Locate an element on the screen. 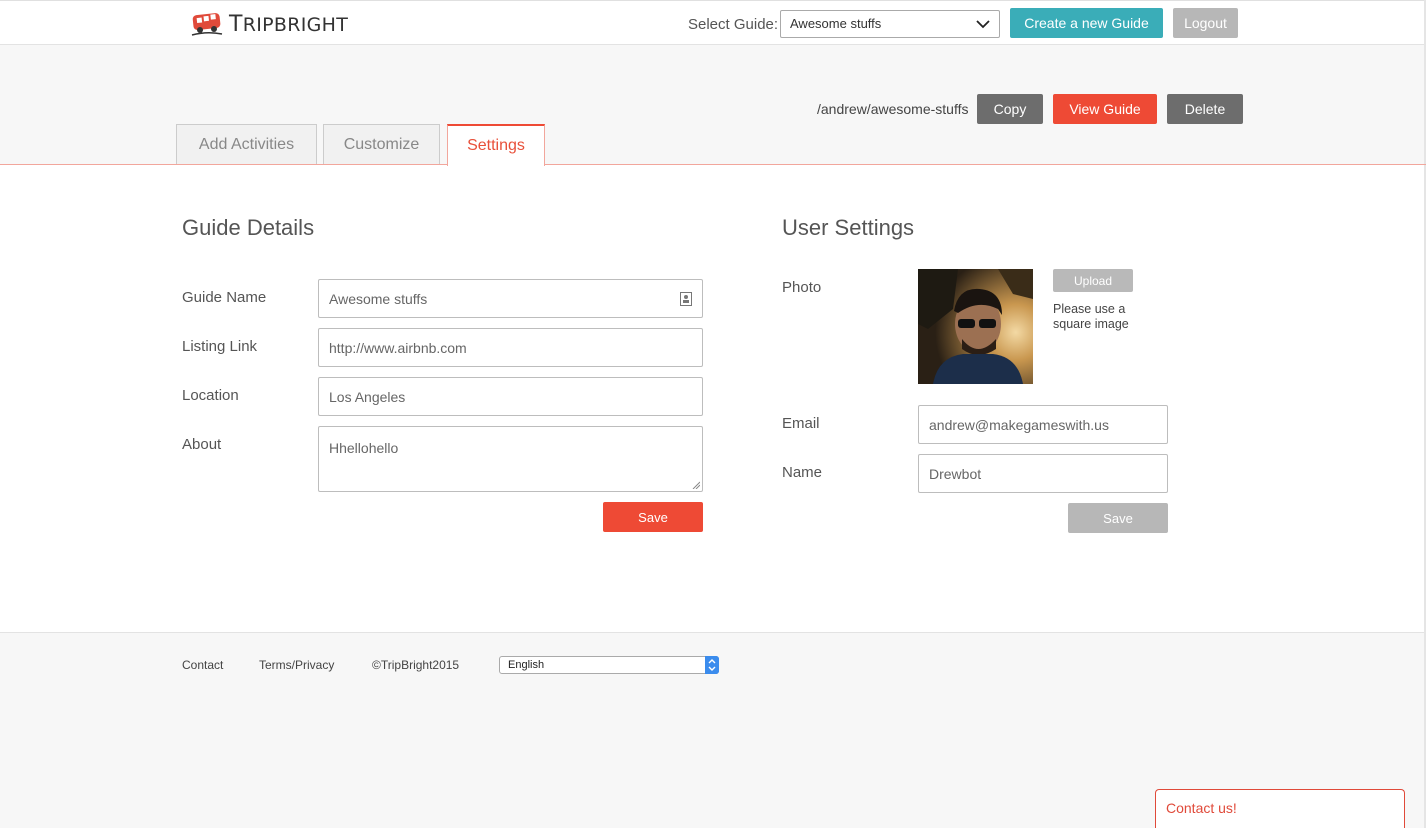 The image size is (1426, 828). footer-terms-link: Terms/Privacy is located at coordinates (296, 665).